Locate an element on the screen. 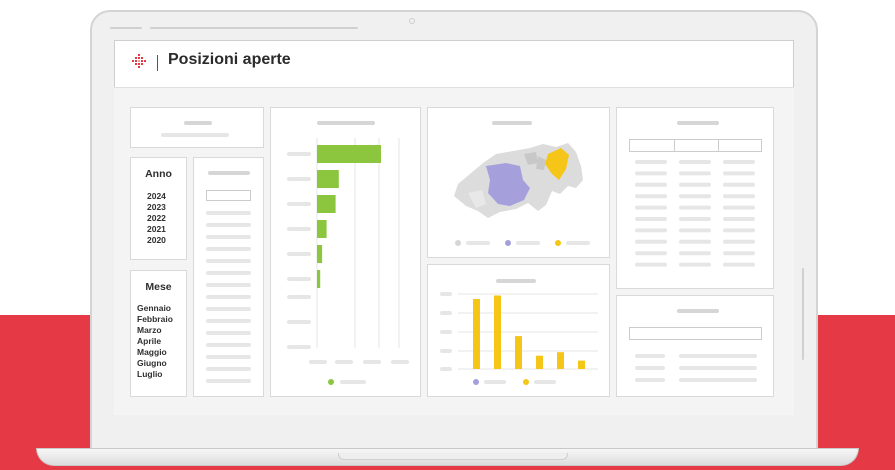 The height and width of the screenshot is (470, 895). summary-input is located at coordinates (695, 333).